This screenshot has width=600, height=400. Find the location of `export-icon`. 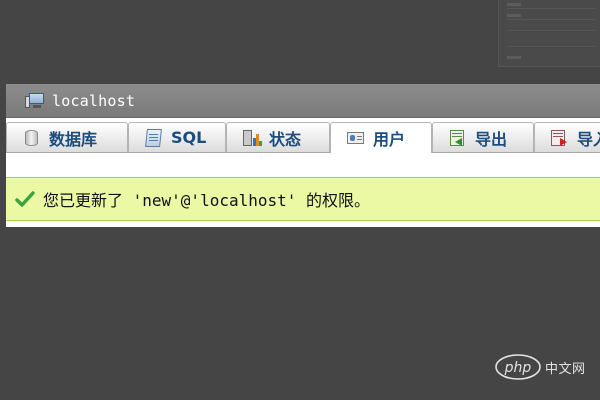

export-icon is located at coordinates (457, 138).